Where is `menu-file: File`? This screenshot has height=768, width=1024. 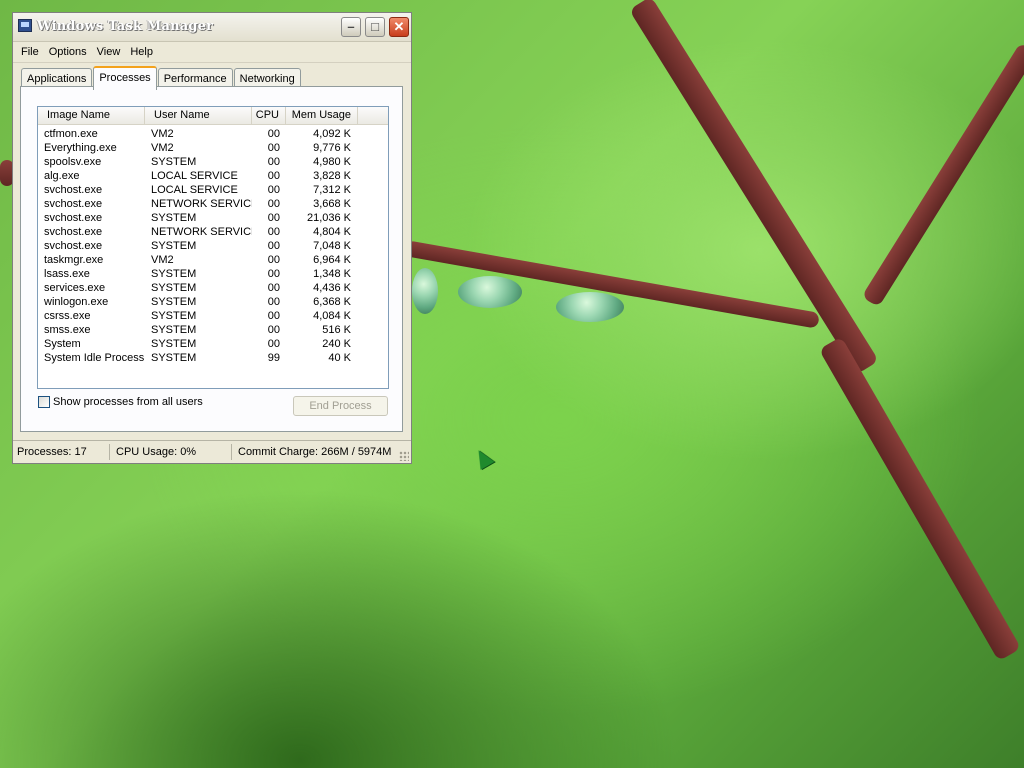
menu-file: File is located at coordinates (30, 52).